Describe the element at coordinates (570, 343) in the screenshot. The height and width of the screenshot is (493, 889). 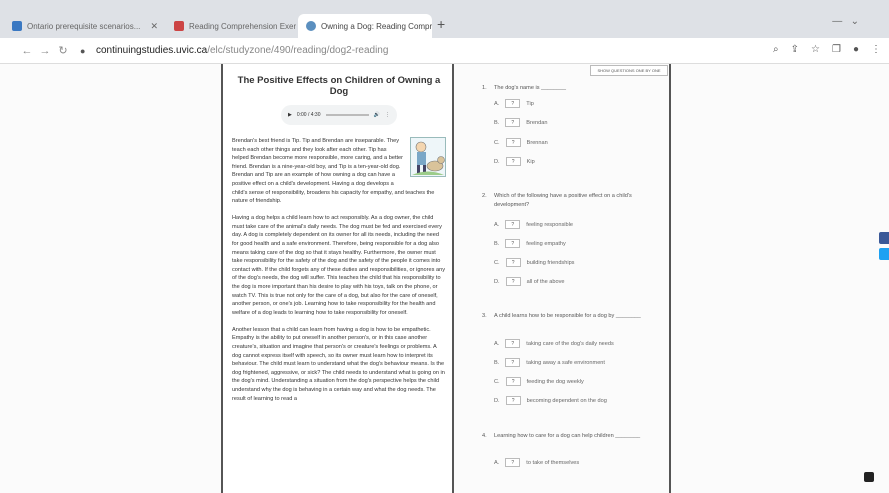
I see `option-text: taking care of the dog's daily needs` at that location.